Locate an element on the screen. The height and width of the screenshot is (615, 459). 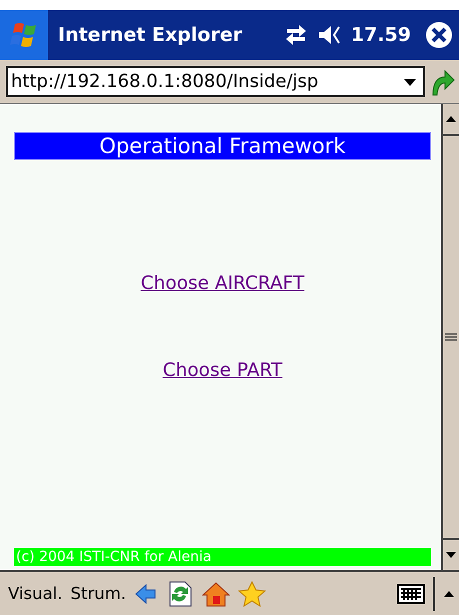
star-icon is located at coordinates (252, 593).